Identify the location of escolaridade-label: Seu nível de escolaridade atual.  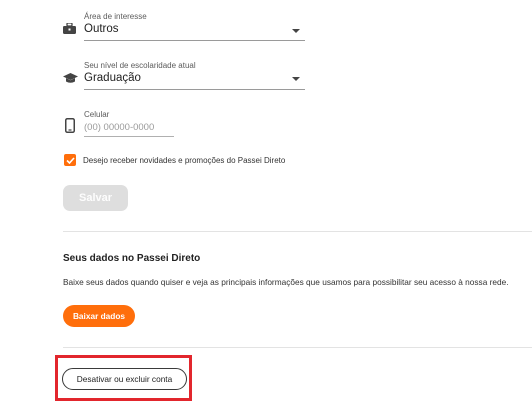
(140, 65).